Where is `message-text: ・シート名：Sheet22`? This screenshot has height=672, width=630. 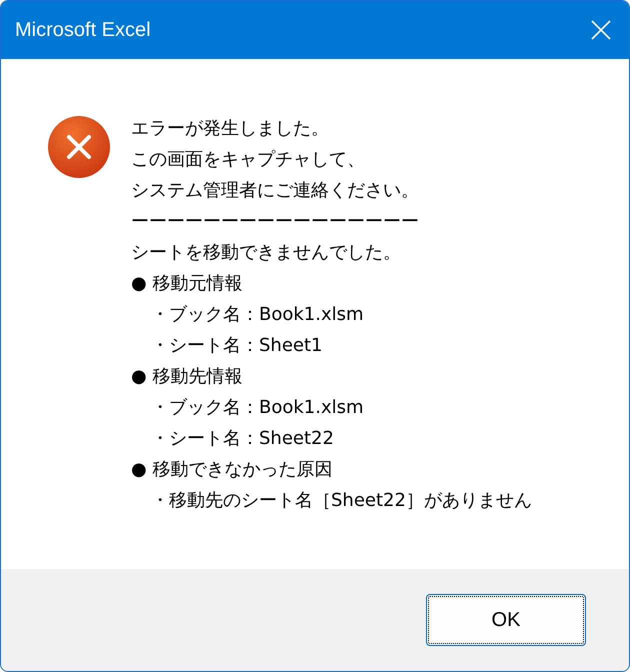 message-text: ・シート名：Sheet22 is located at coordinates (242, 438).